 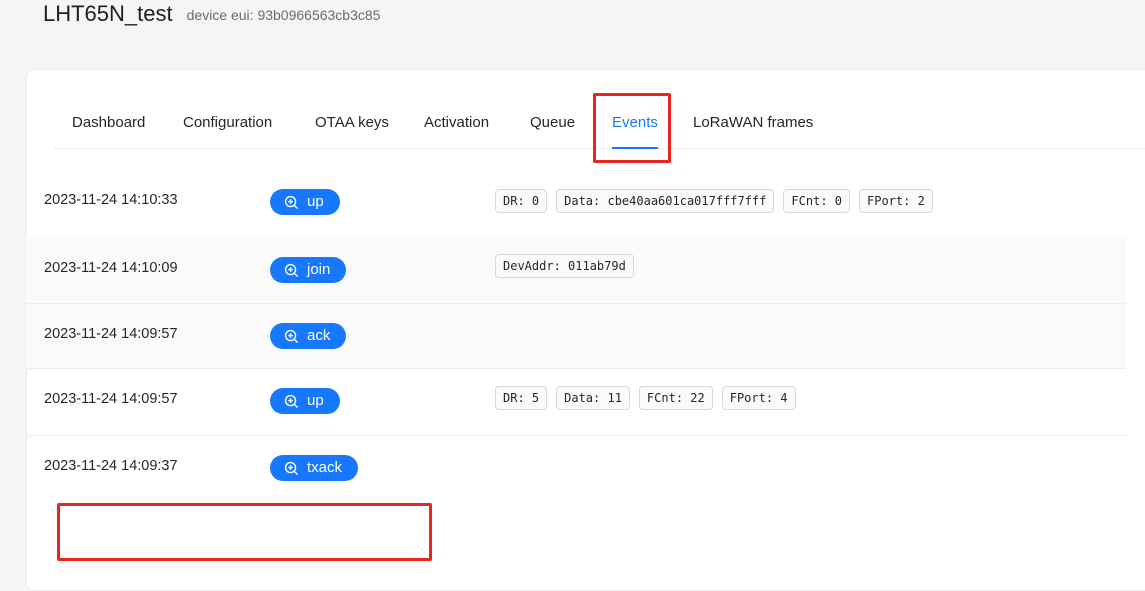 What do you see at coordinates (456, 121) in the screenshot?
I see `tab-activation: Activation` at bounding box center [456, 121].